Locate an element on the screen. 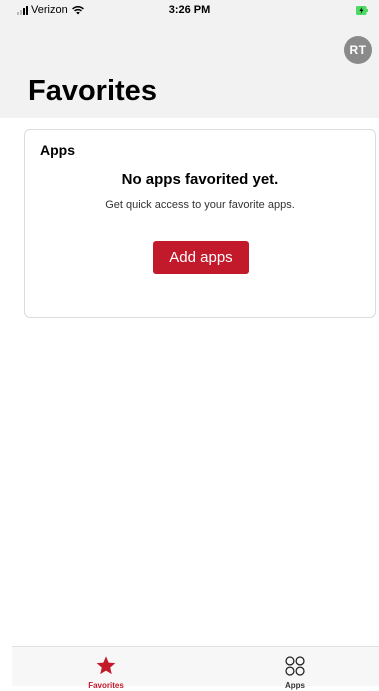  apps-grid-icon is located at coordinates (295, 666).